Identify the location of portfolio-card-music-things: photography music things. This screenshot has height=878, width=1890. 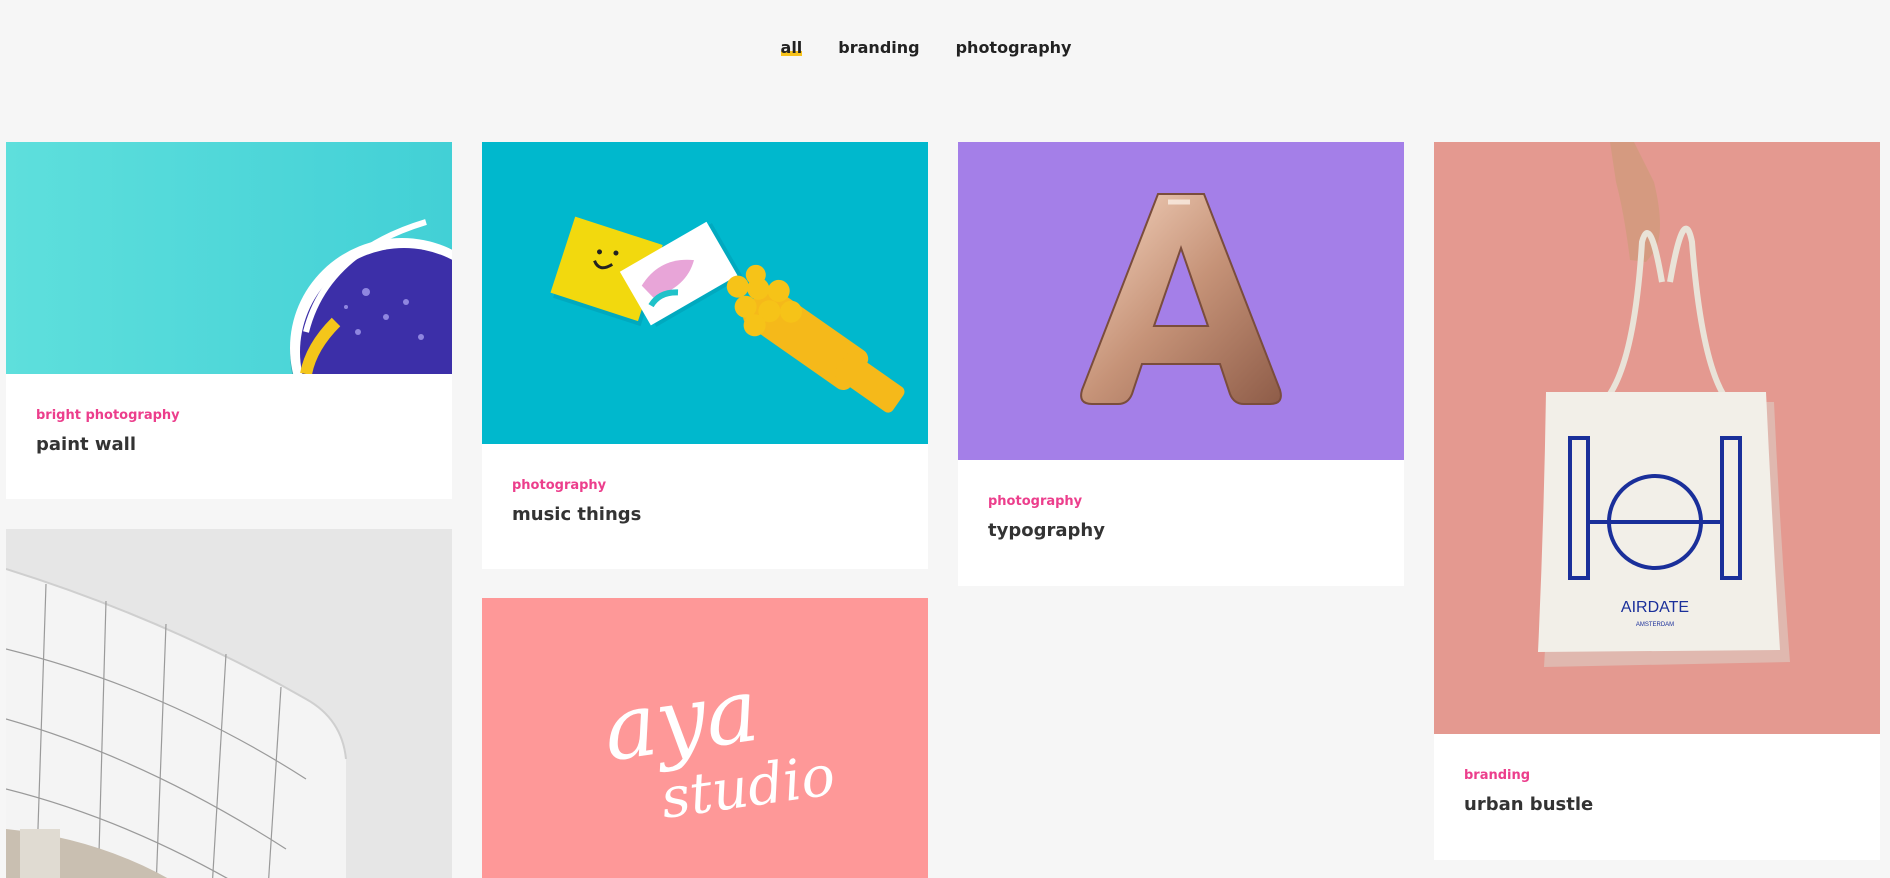
(705, 355).